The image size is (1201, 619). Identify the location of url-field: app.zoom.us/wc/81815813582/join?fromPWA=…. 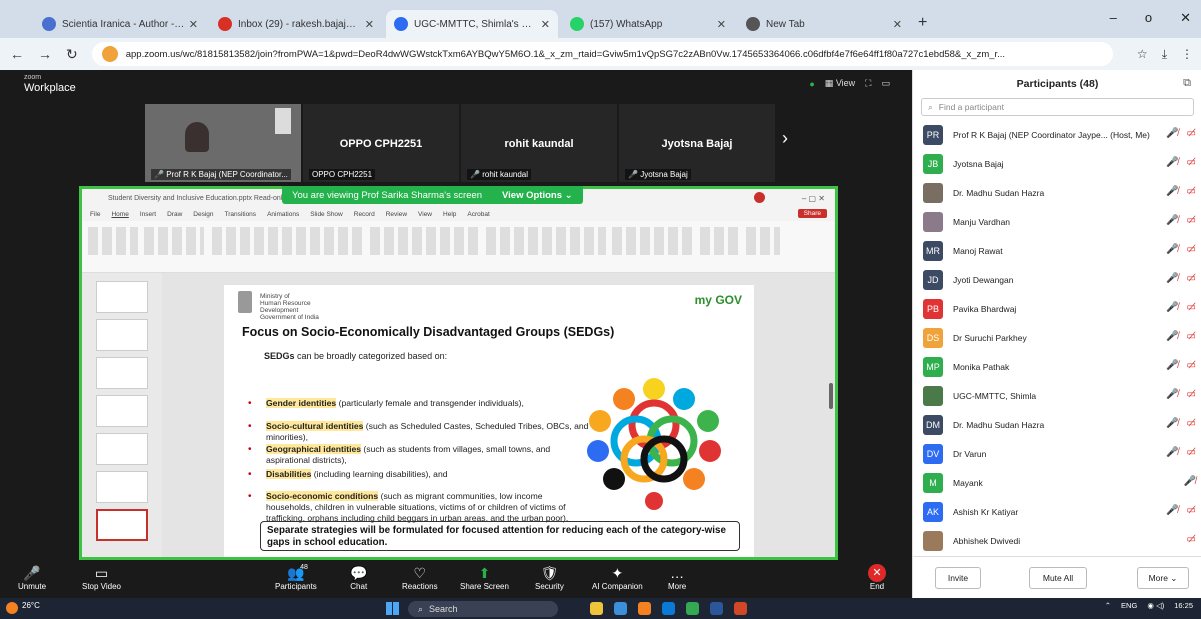
(602, 54).